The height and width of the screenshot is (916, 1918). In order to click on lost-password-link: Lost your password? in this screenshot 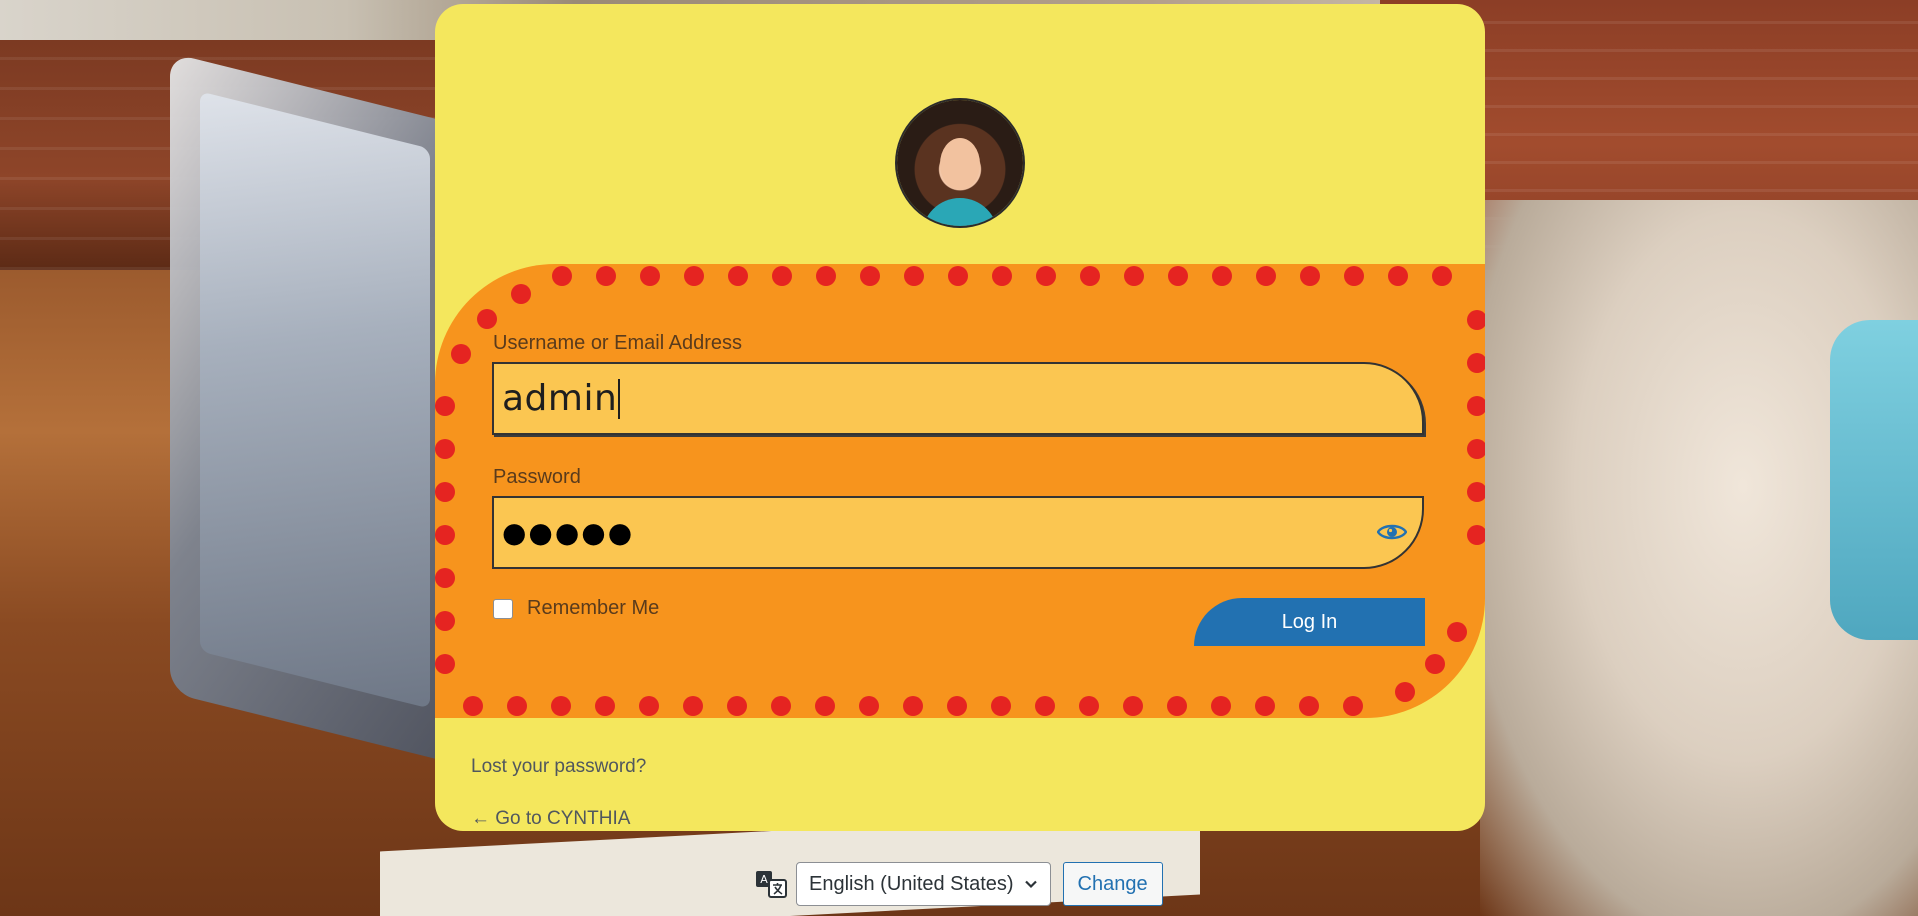, I will do `click(558, 767)`.